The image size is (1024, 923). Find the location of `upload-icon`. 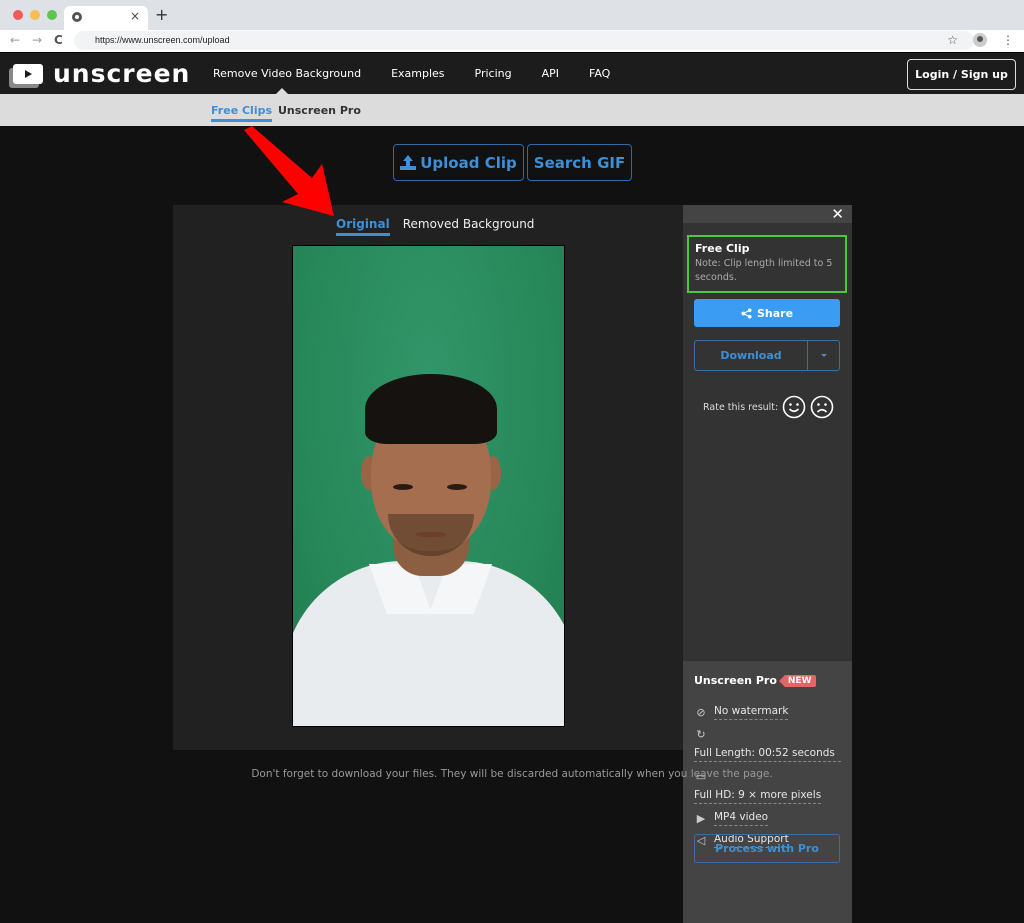

upload-icon is located at coordinates (408, 162).